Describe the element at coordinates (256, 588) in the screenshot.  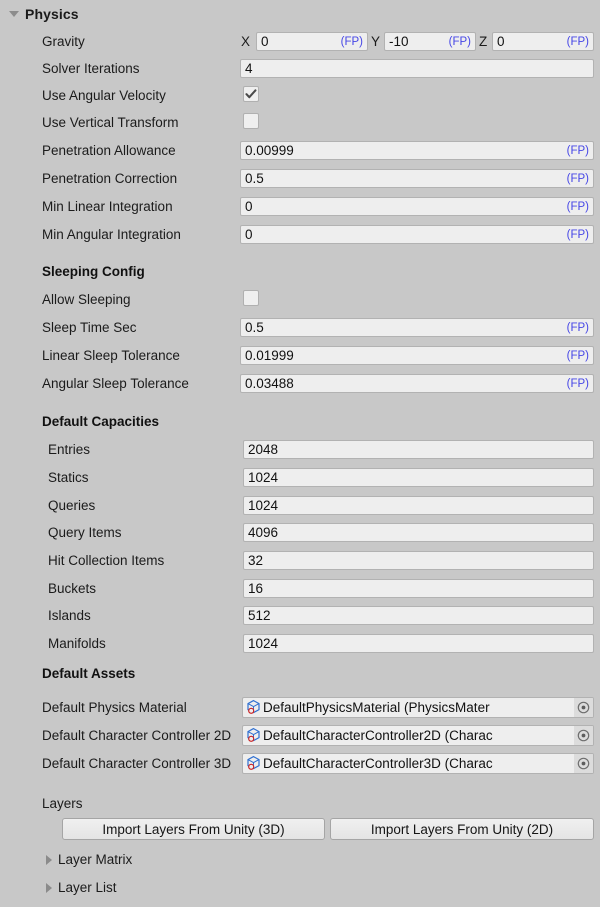
I see `buckets-value: 16` at that location.